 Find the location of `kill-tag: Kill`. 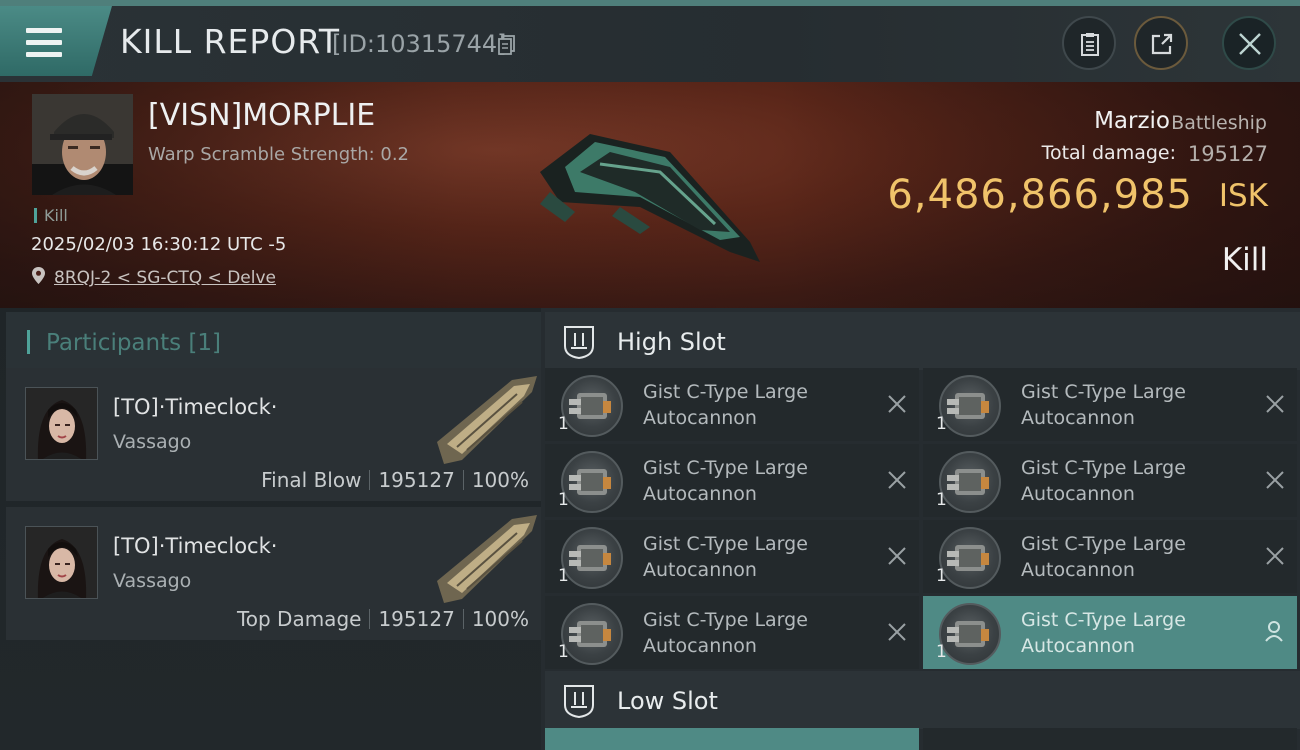

kill-tag: Kill is located at coordinates (51, 215).